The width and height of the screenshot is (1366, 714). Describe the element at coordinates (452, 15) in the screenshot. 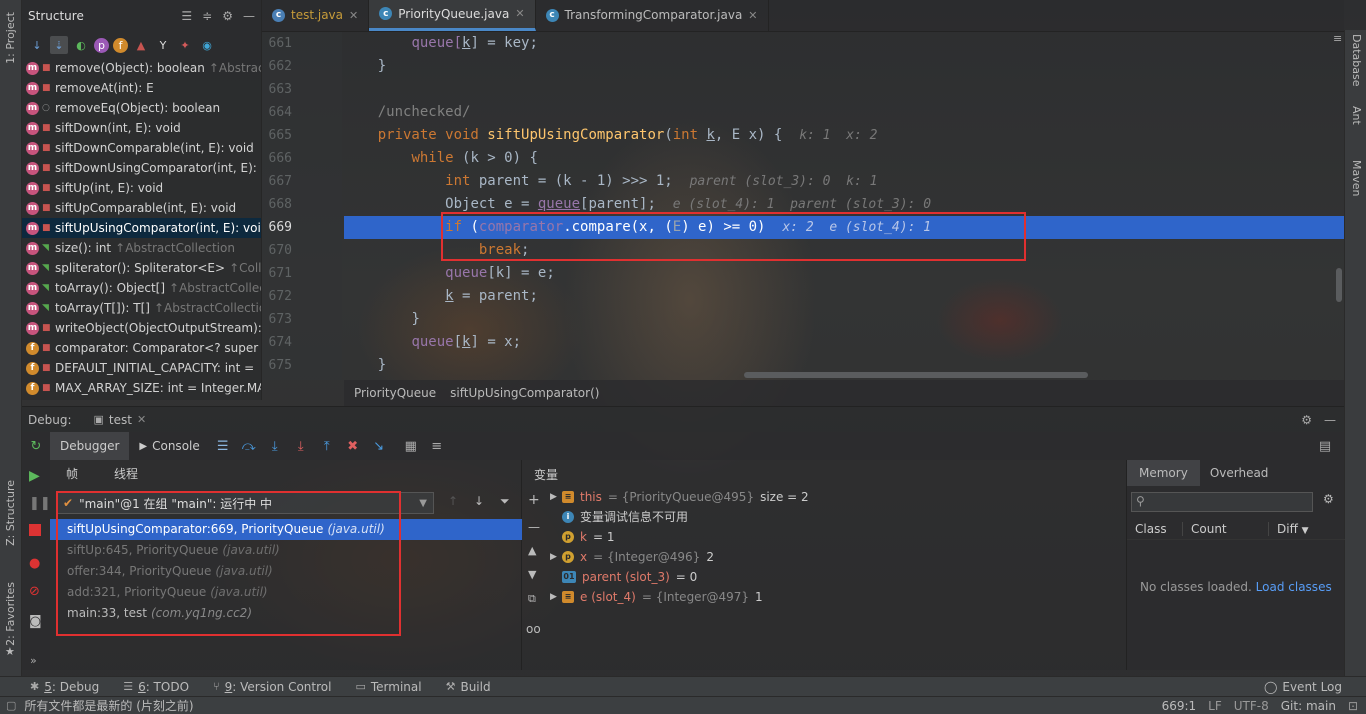

I see `tab-priorityqueue-java: c PriorityQueue.java ✕` at that location.